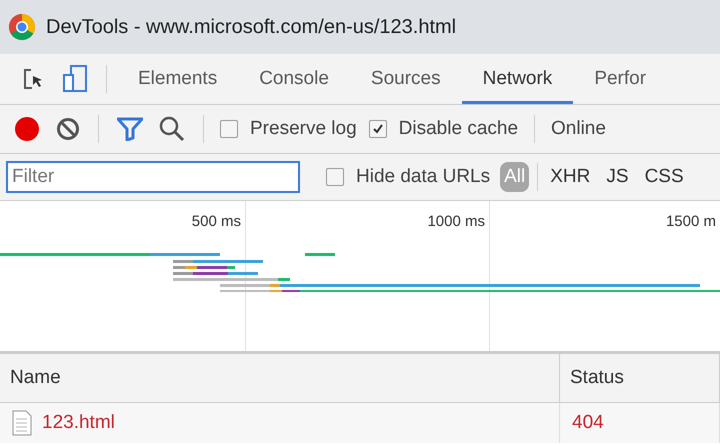 The image size is (720, 445). What do you see at coordinates (640, 423) in the screenshot?
I see `table-cell: 404` at bounding box center [640, 423].